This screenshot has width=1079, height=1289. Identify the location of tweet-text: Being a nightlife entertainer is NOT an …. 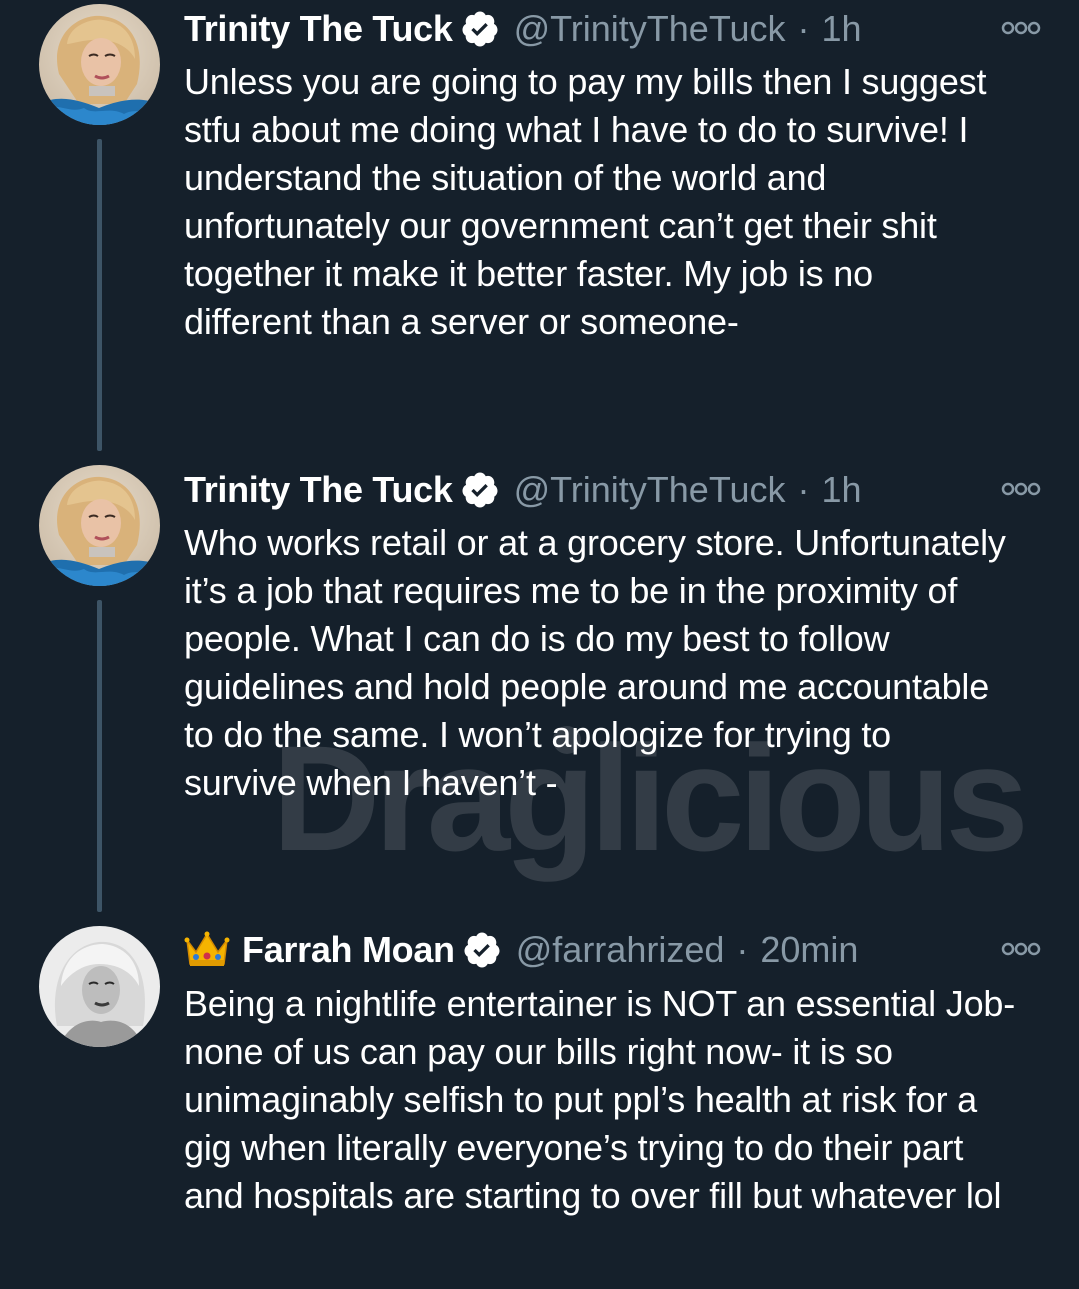
(599, 1099).